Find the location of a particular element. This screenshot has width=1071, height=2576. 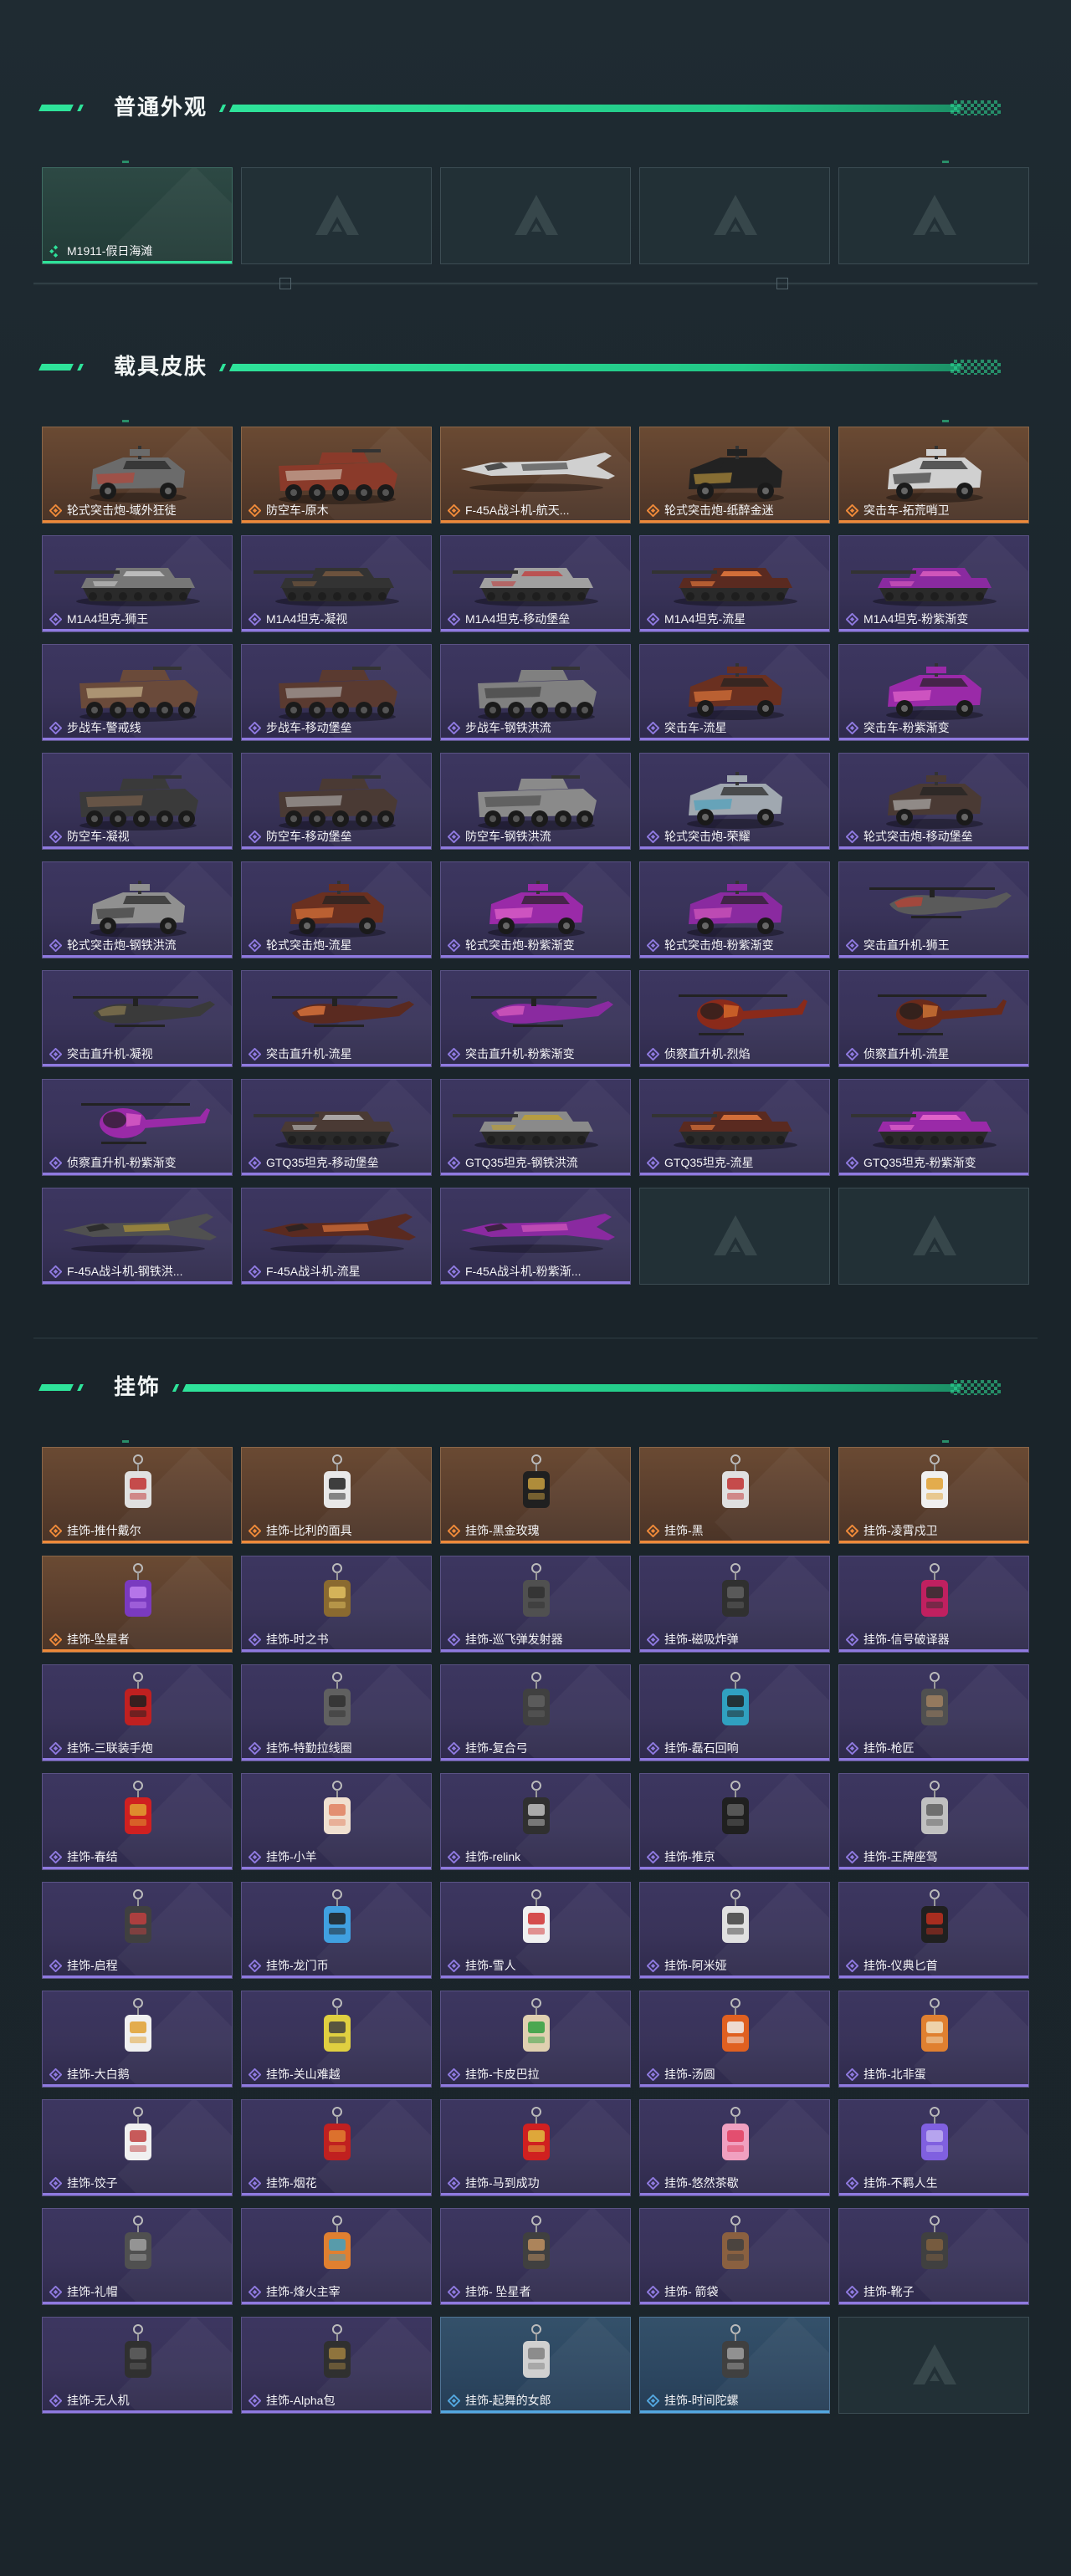

charm-card: 挂饰-磊石回响 is located at coordinates (734, 1712).